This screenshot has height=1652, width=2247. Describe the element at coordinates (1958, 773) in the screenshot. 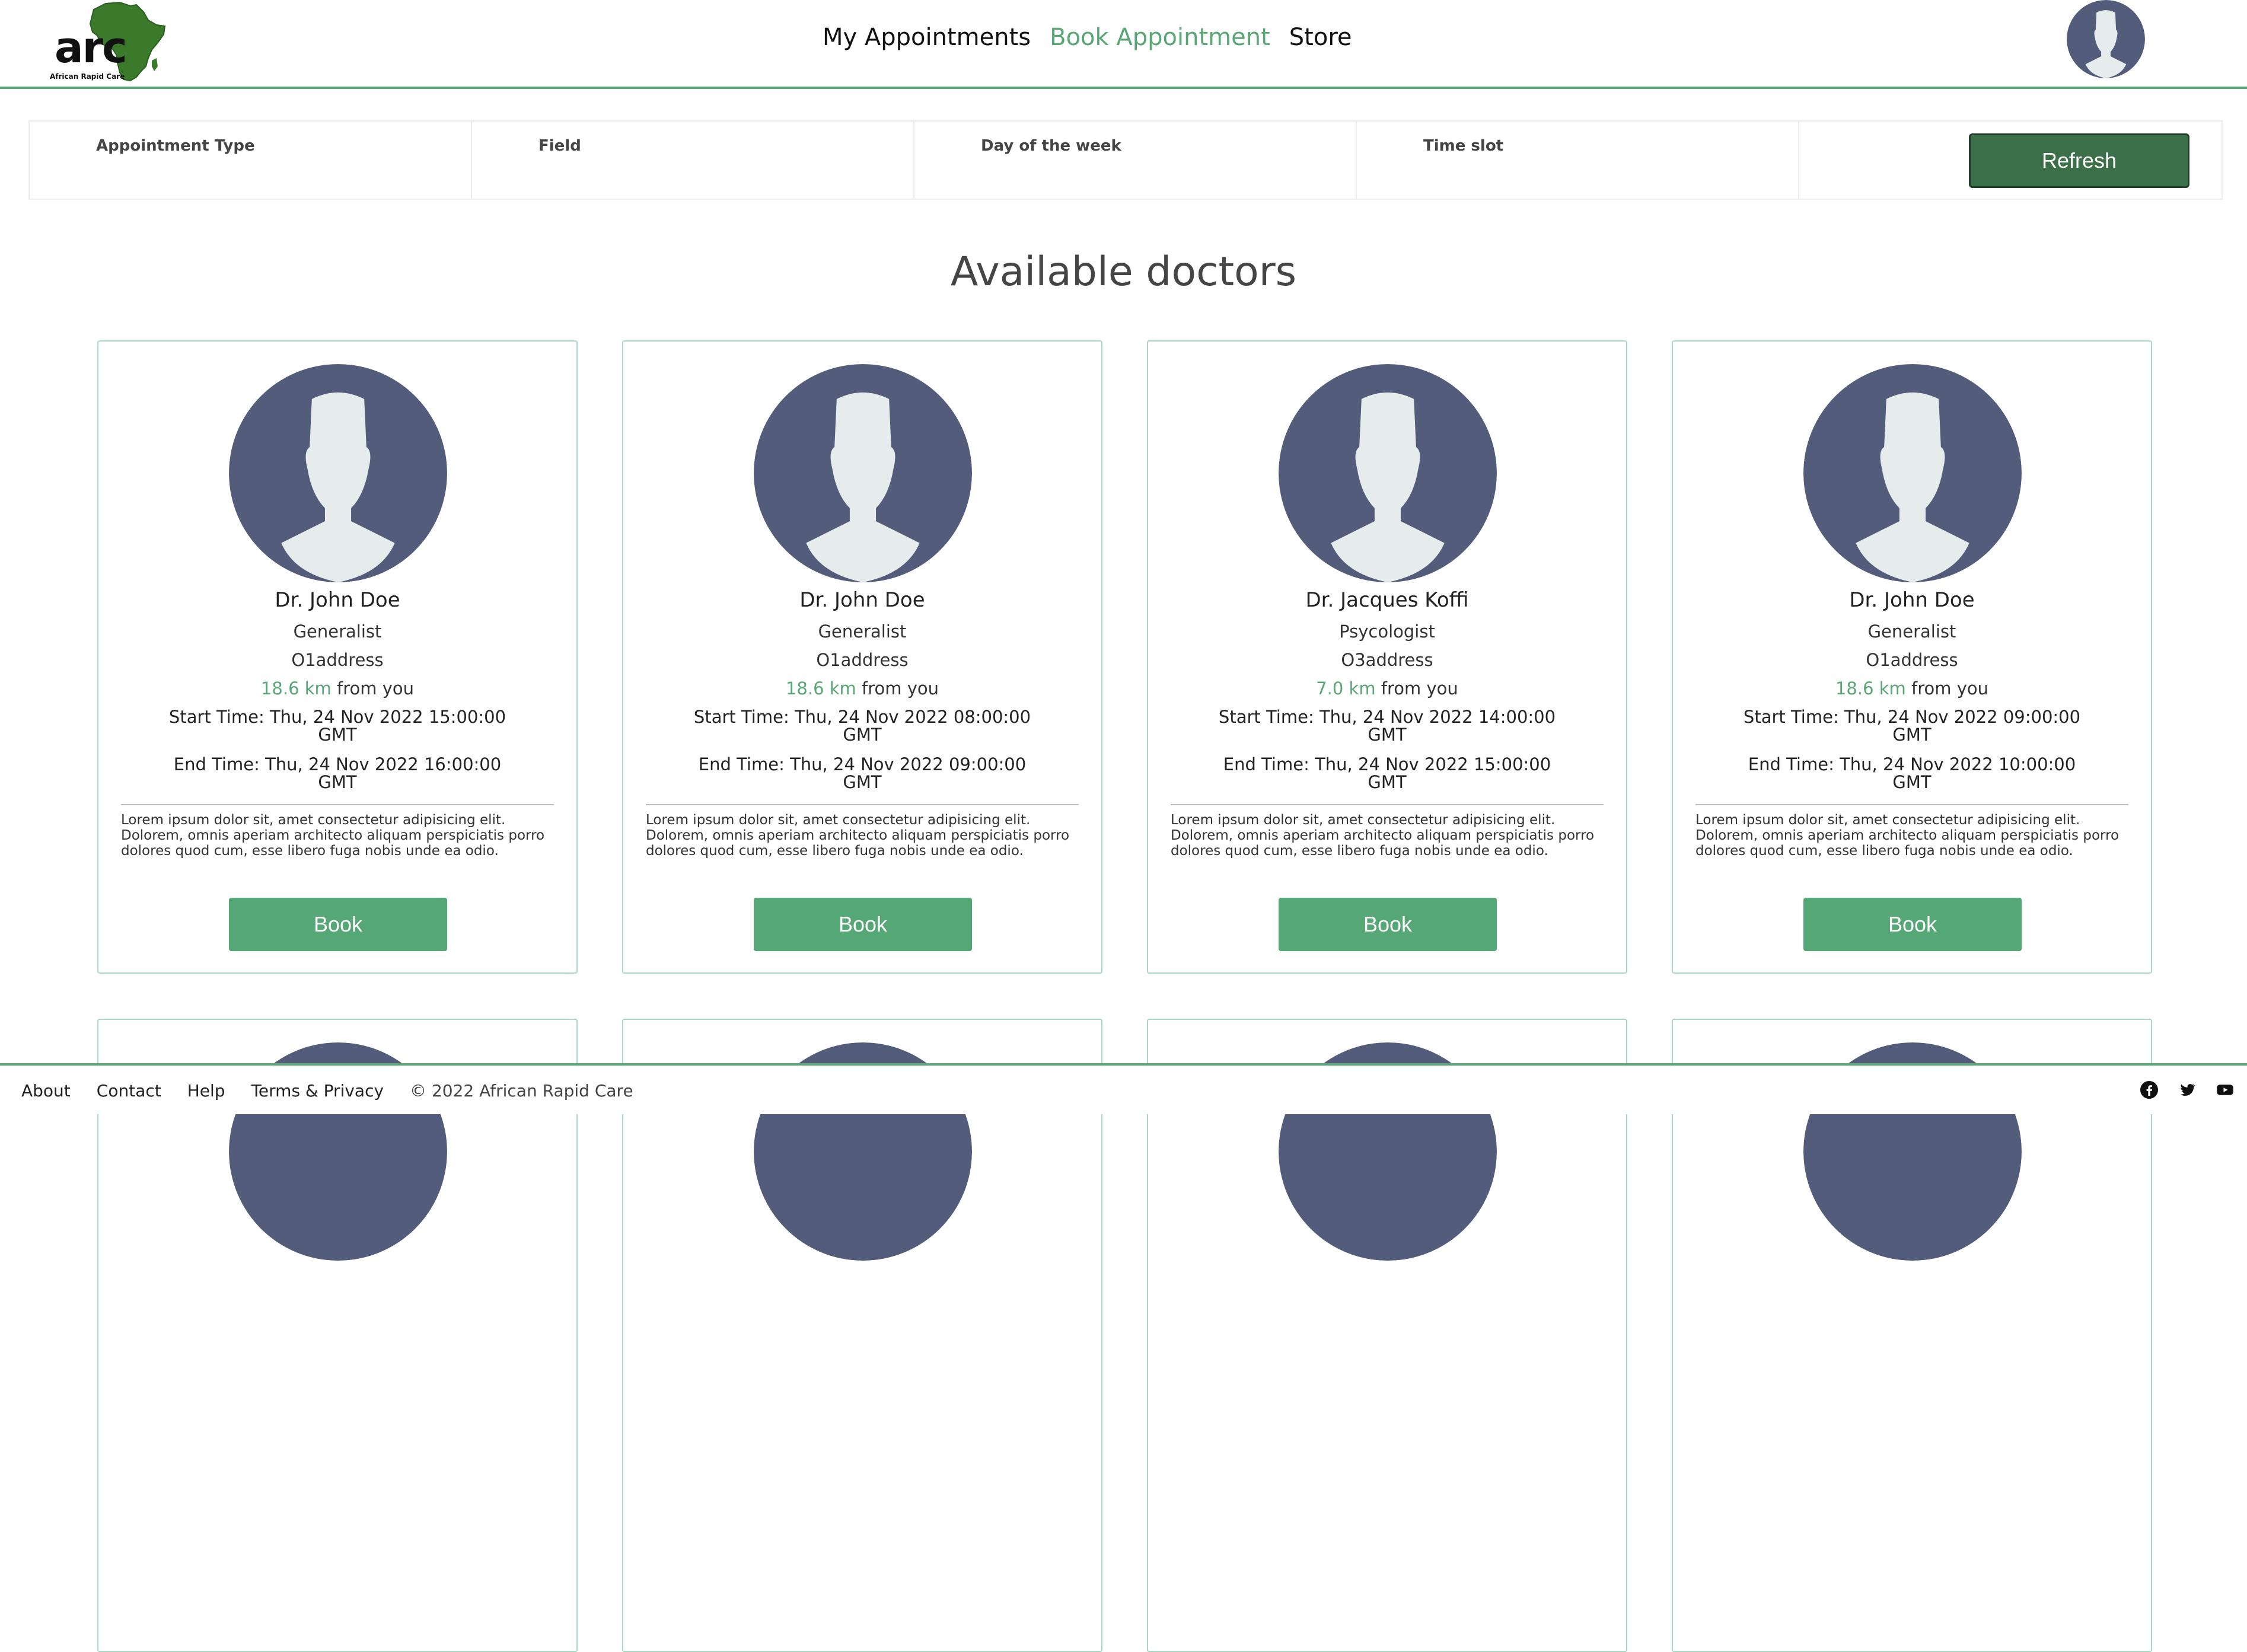

I see `end-time-value: Thu, 24 Nov 2022 10:00:00 GMT` at that location.